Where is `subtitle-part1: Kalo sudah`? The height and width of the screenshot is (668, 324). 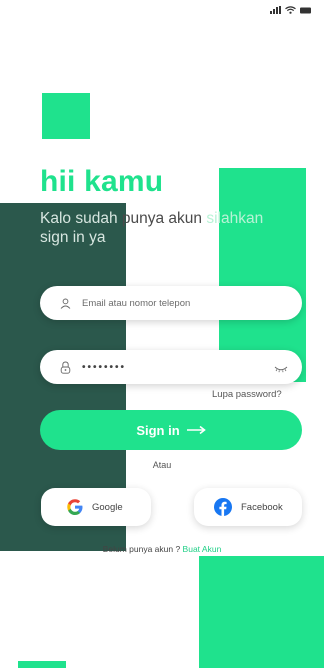 subtitle-part1: Kalo sudah is located at coordinates (81, 218).